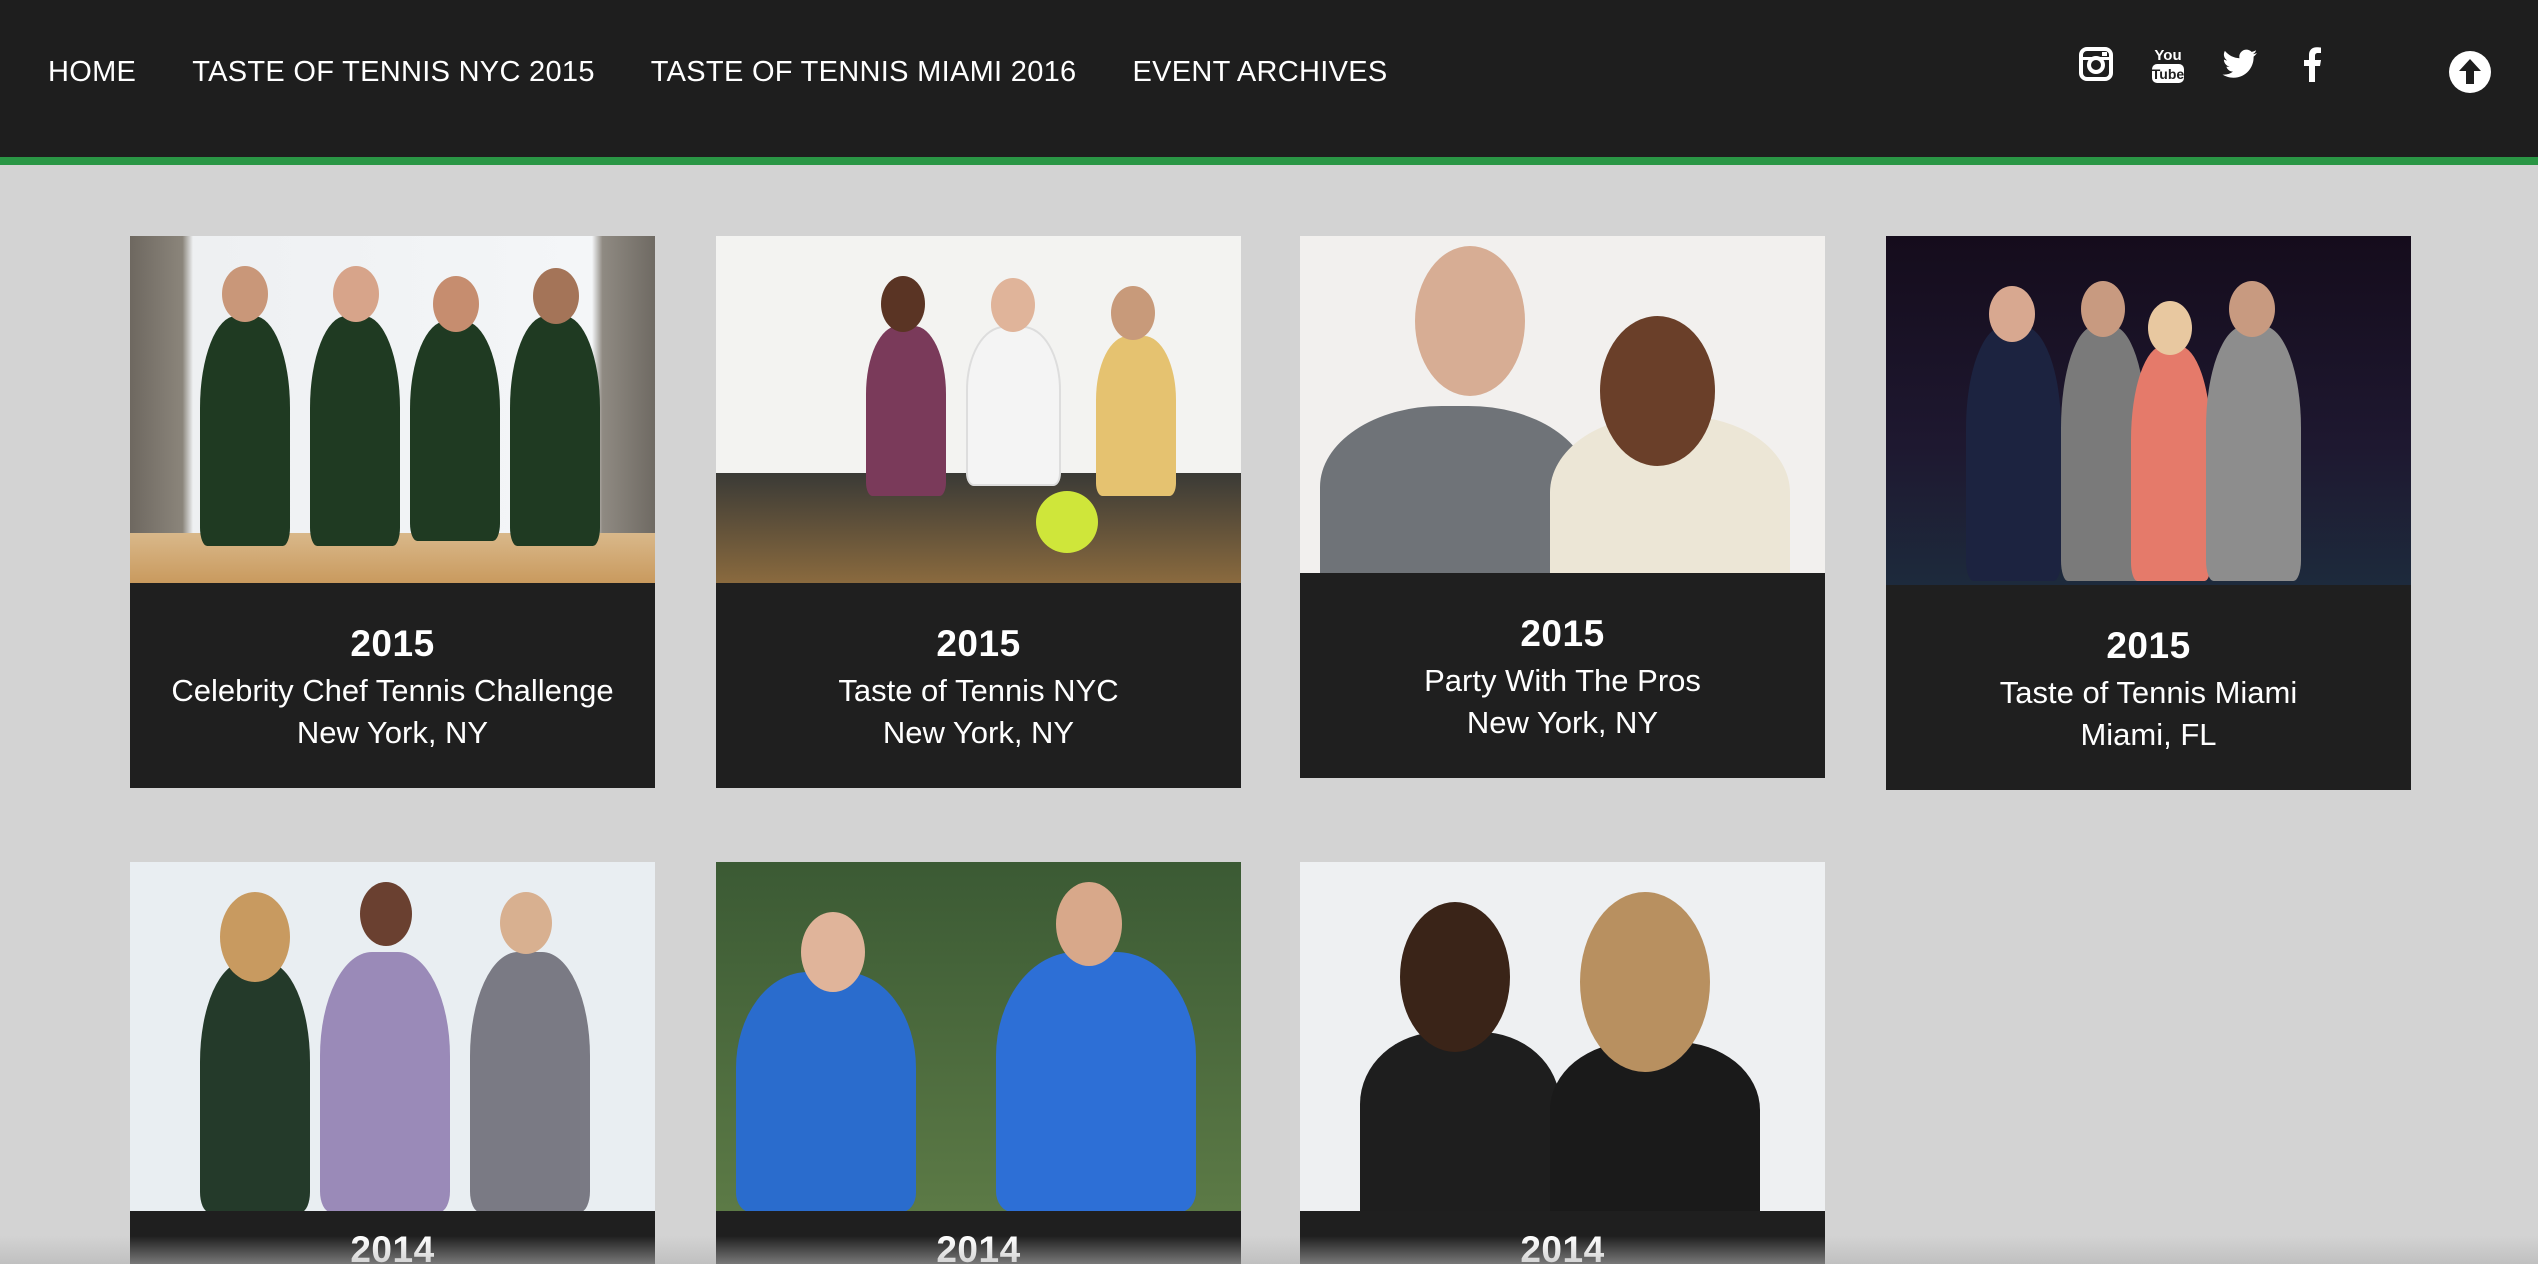  I want to click on social-links: You Tube, so click(2220, 64).